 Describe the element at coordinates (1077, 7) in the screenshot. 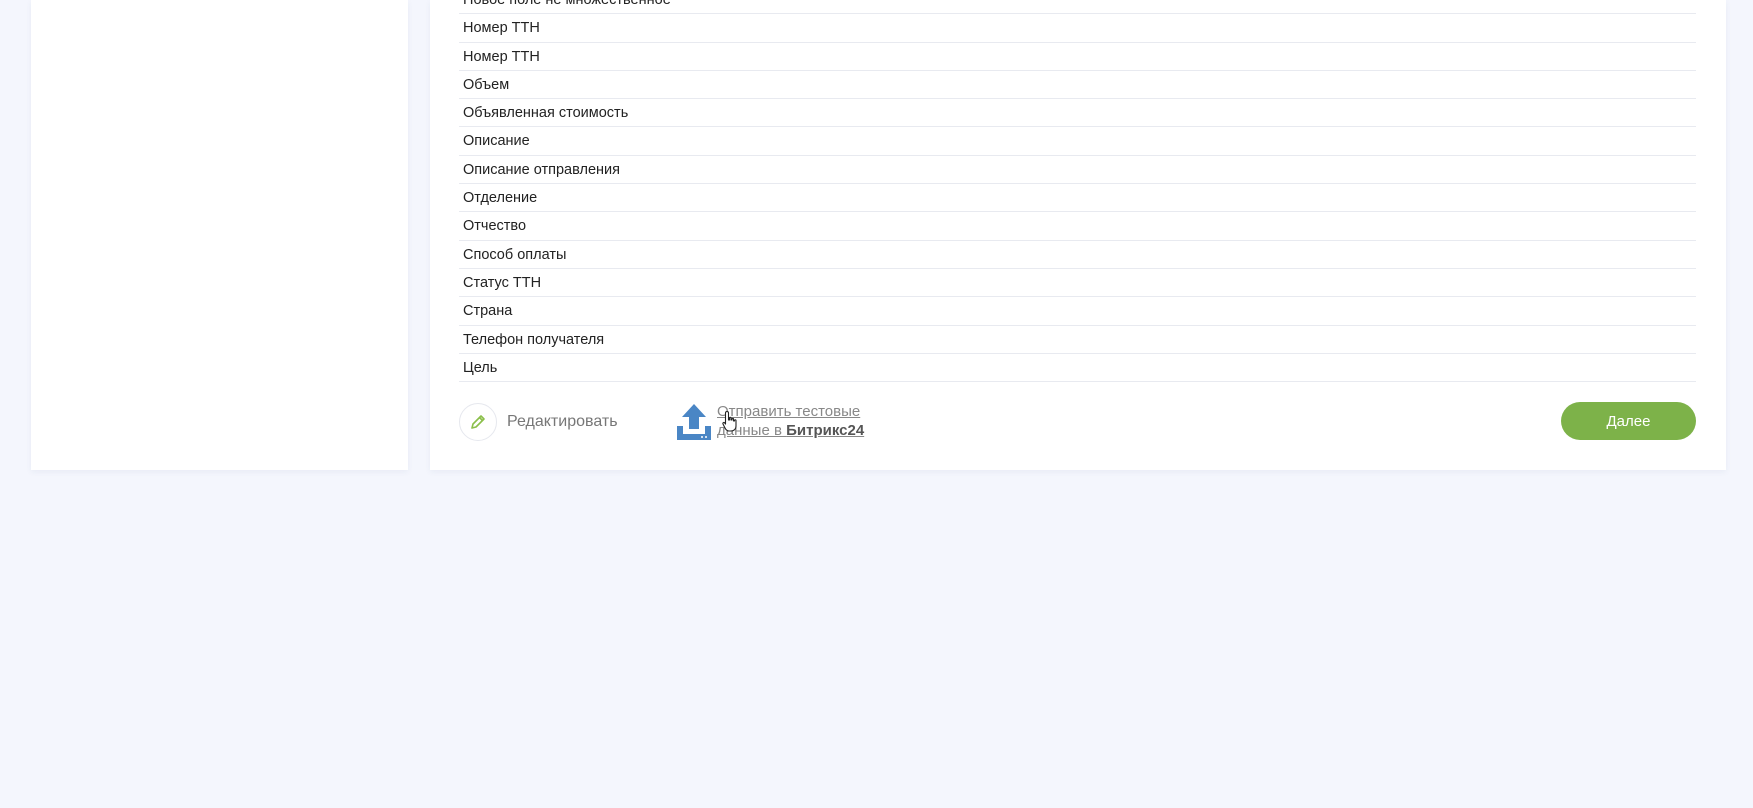

I see `field-row: Новое поле не множественное` at that location.